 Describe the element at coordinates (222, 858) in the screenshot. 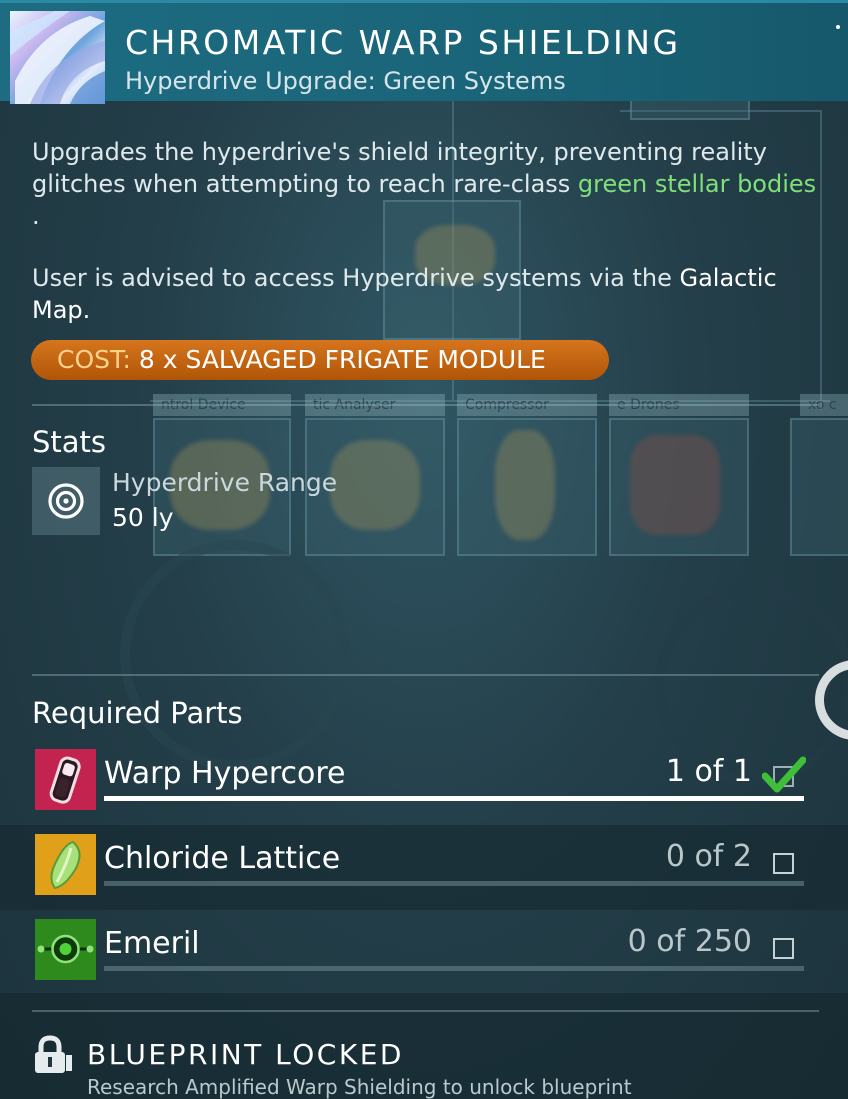

I see `part-name: Chloride Lattice` at that location.